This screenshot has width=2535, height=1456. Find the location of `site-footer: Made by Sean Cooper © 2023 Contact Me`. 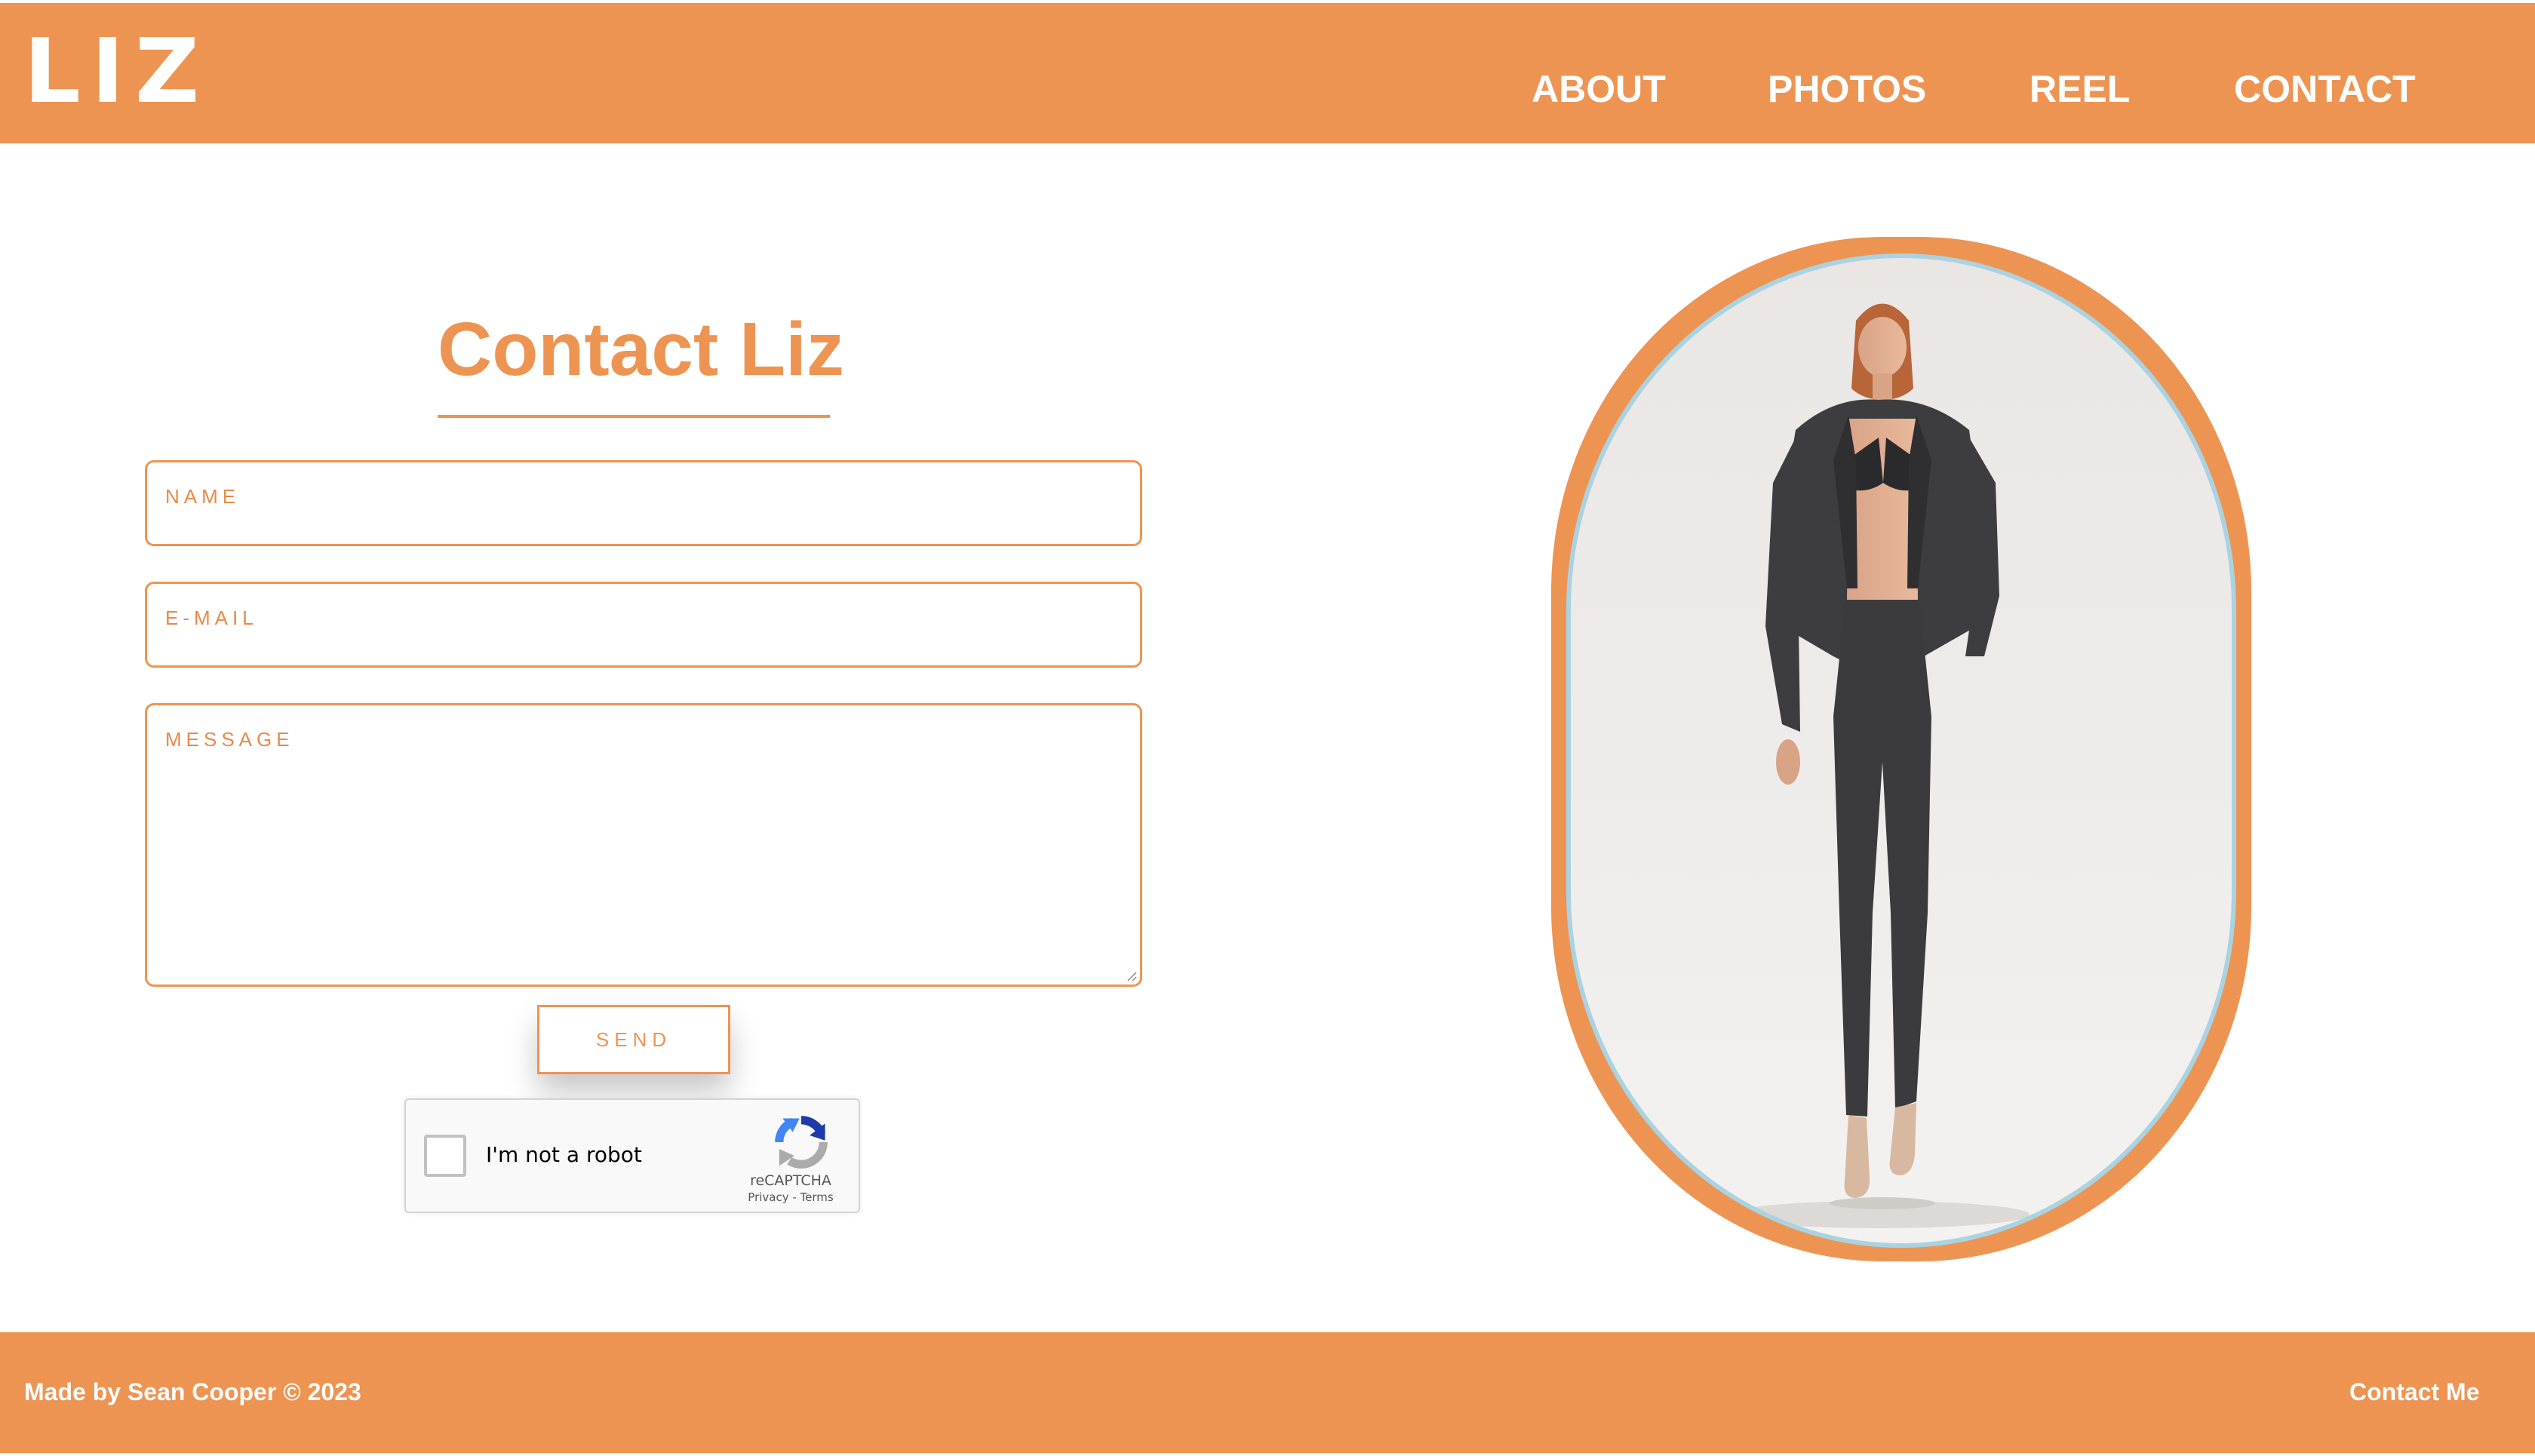

site-footer: Made by Sean Cooper © 2023 Contact Me is located at coordinates (1268, 1392).